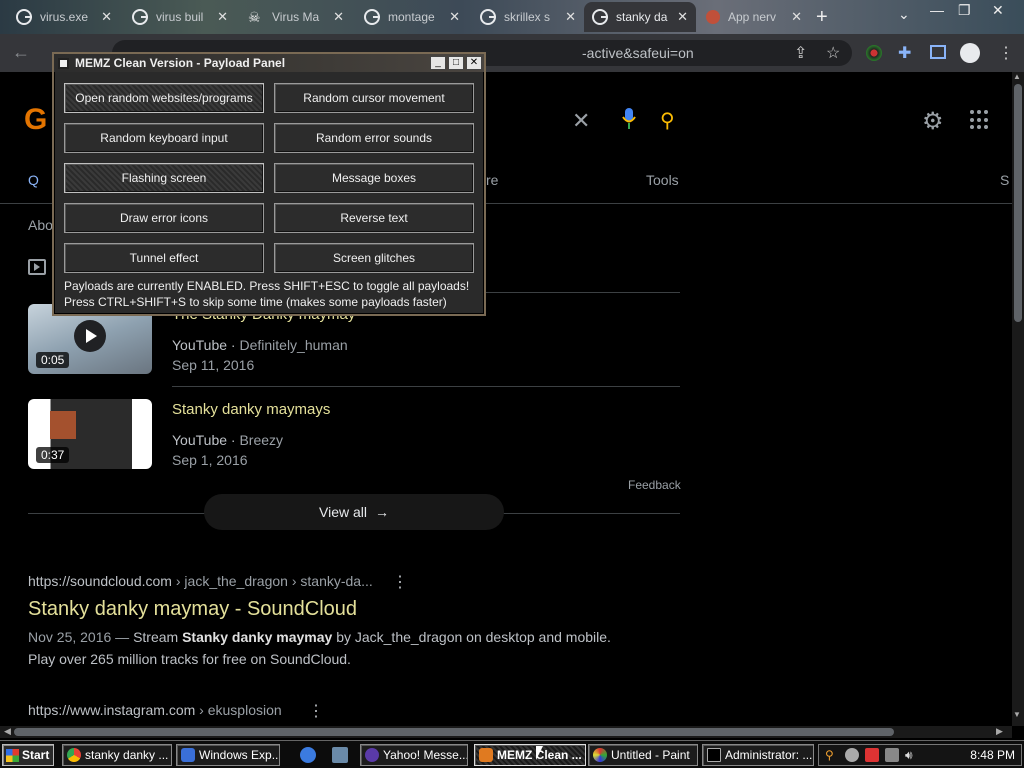  I want to click on tab-montage: montage ✕, so click(412, 17).